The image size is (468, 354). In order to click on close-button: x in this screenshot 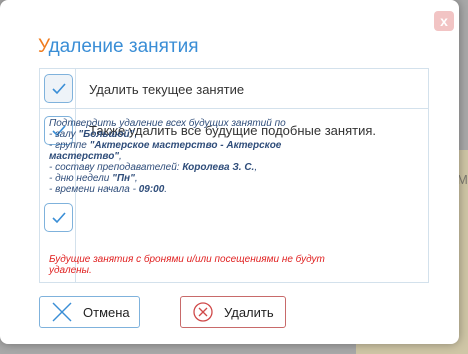, I will do `click(444, 21)`.